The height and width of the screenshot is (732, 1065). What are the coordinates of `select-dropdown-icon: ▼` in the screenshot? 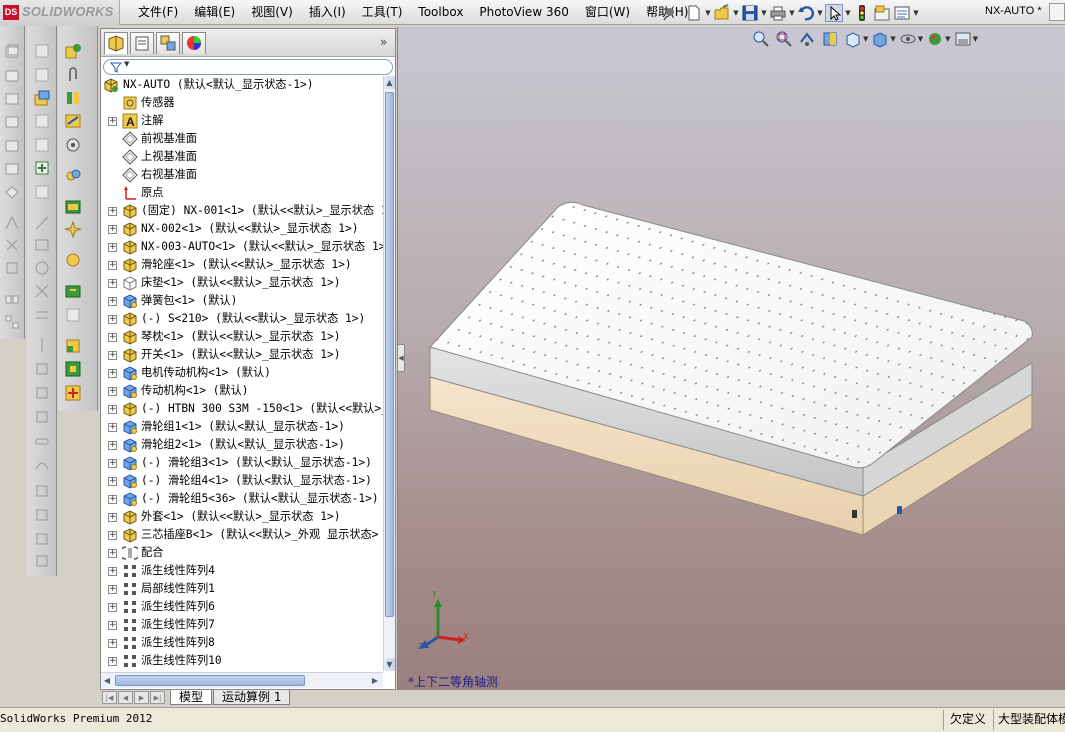 It's located at (848, 13).